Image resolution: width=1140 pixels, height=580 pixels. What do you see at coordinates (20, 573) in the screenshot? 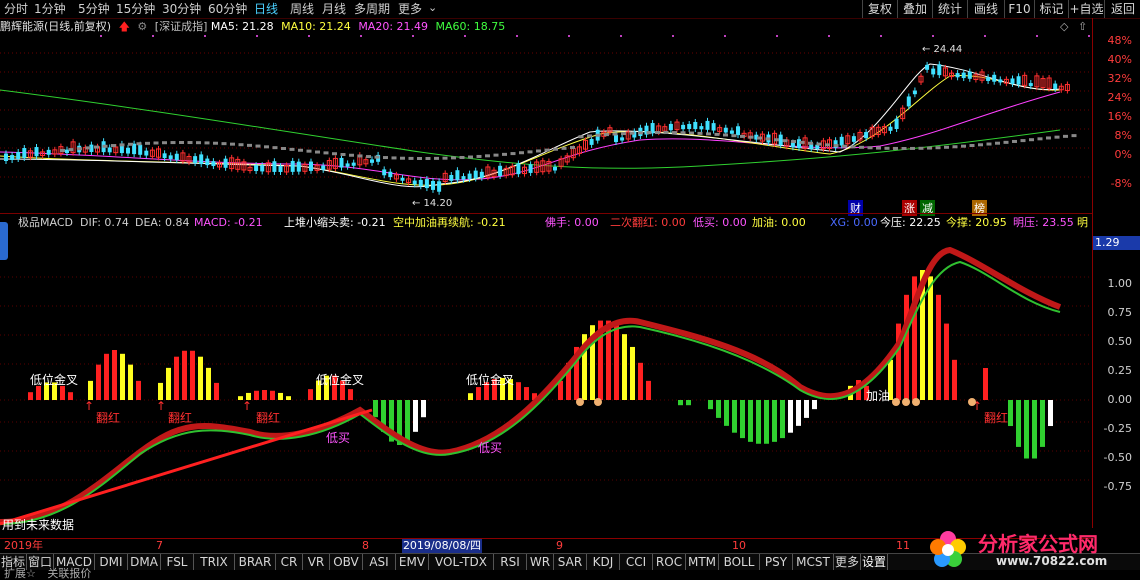
I see `expand-button: 扩展☆` at bounding box center [20, 573].